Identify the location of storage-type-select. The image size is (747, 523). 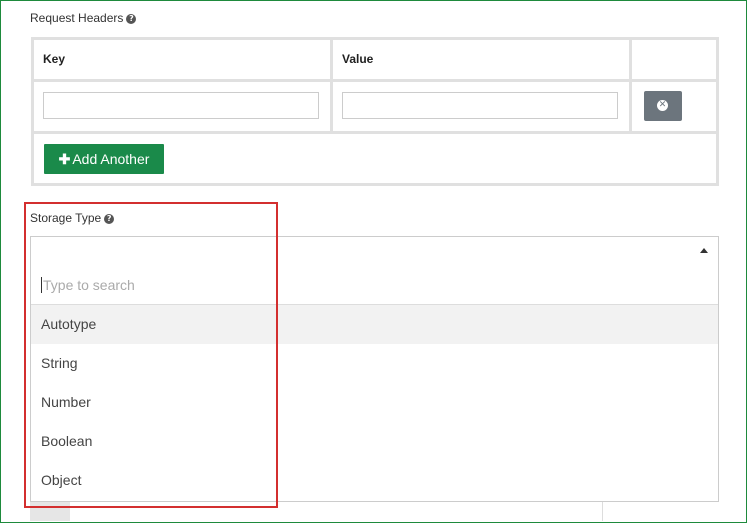
(374, 251).